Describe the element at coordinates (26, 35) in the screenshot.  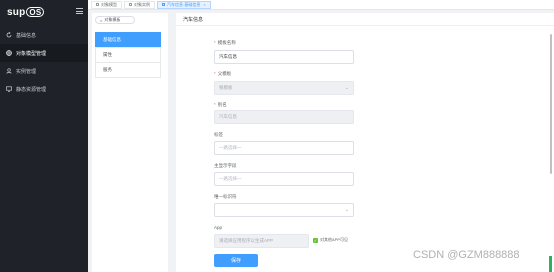
I see `sidebar-item-label: 基础信息` at that location.